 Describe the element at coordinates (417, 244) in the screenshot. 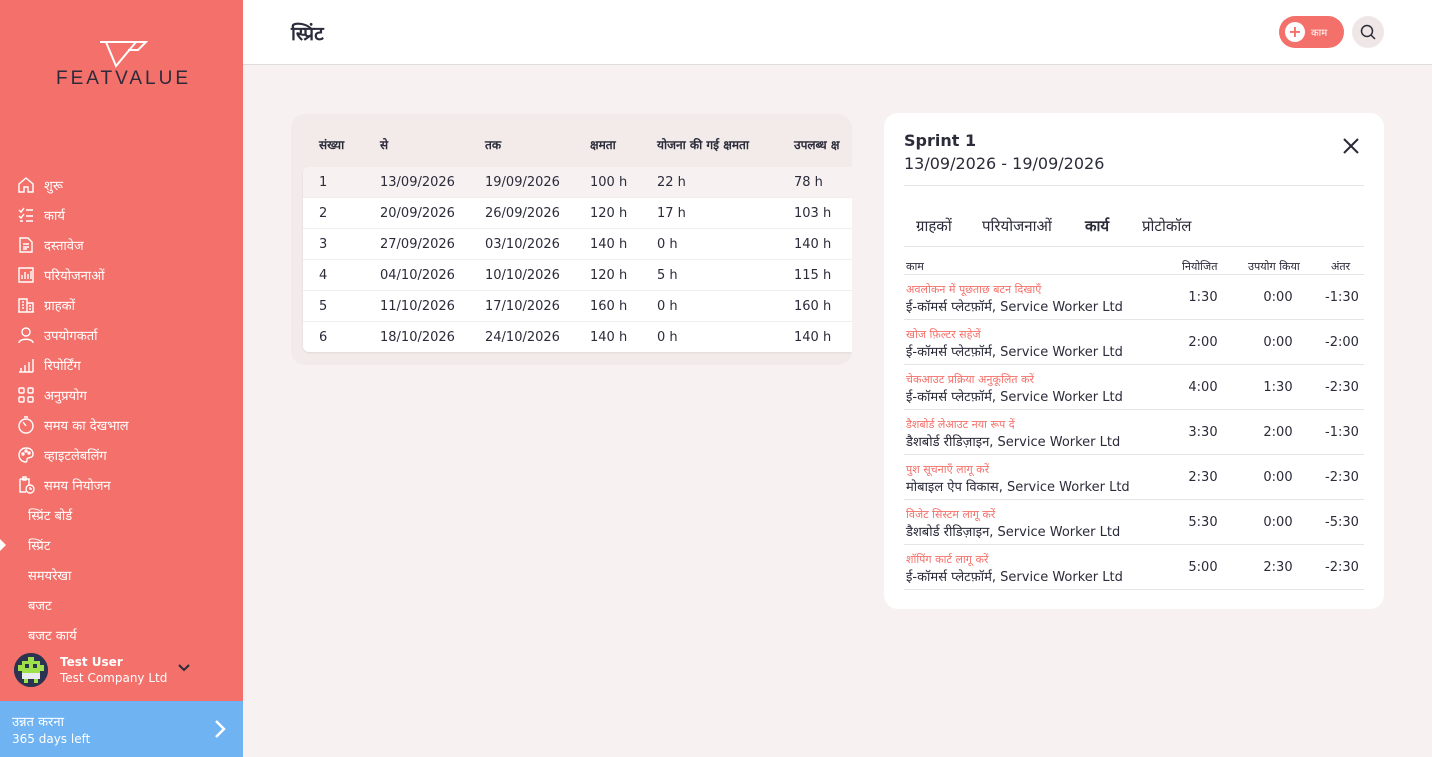

I see `cell-from: 27/09/2026` at that location.